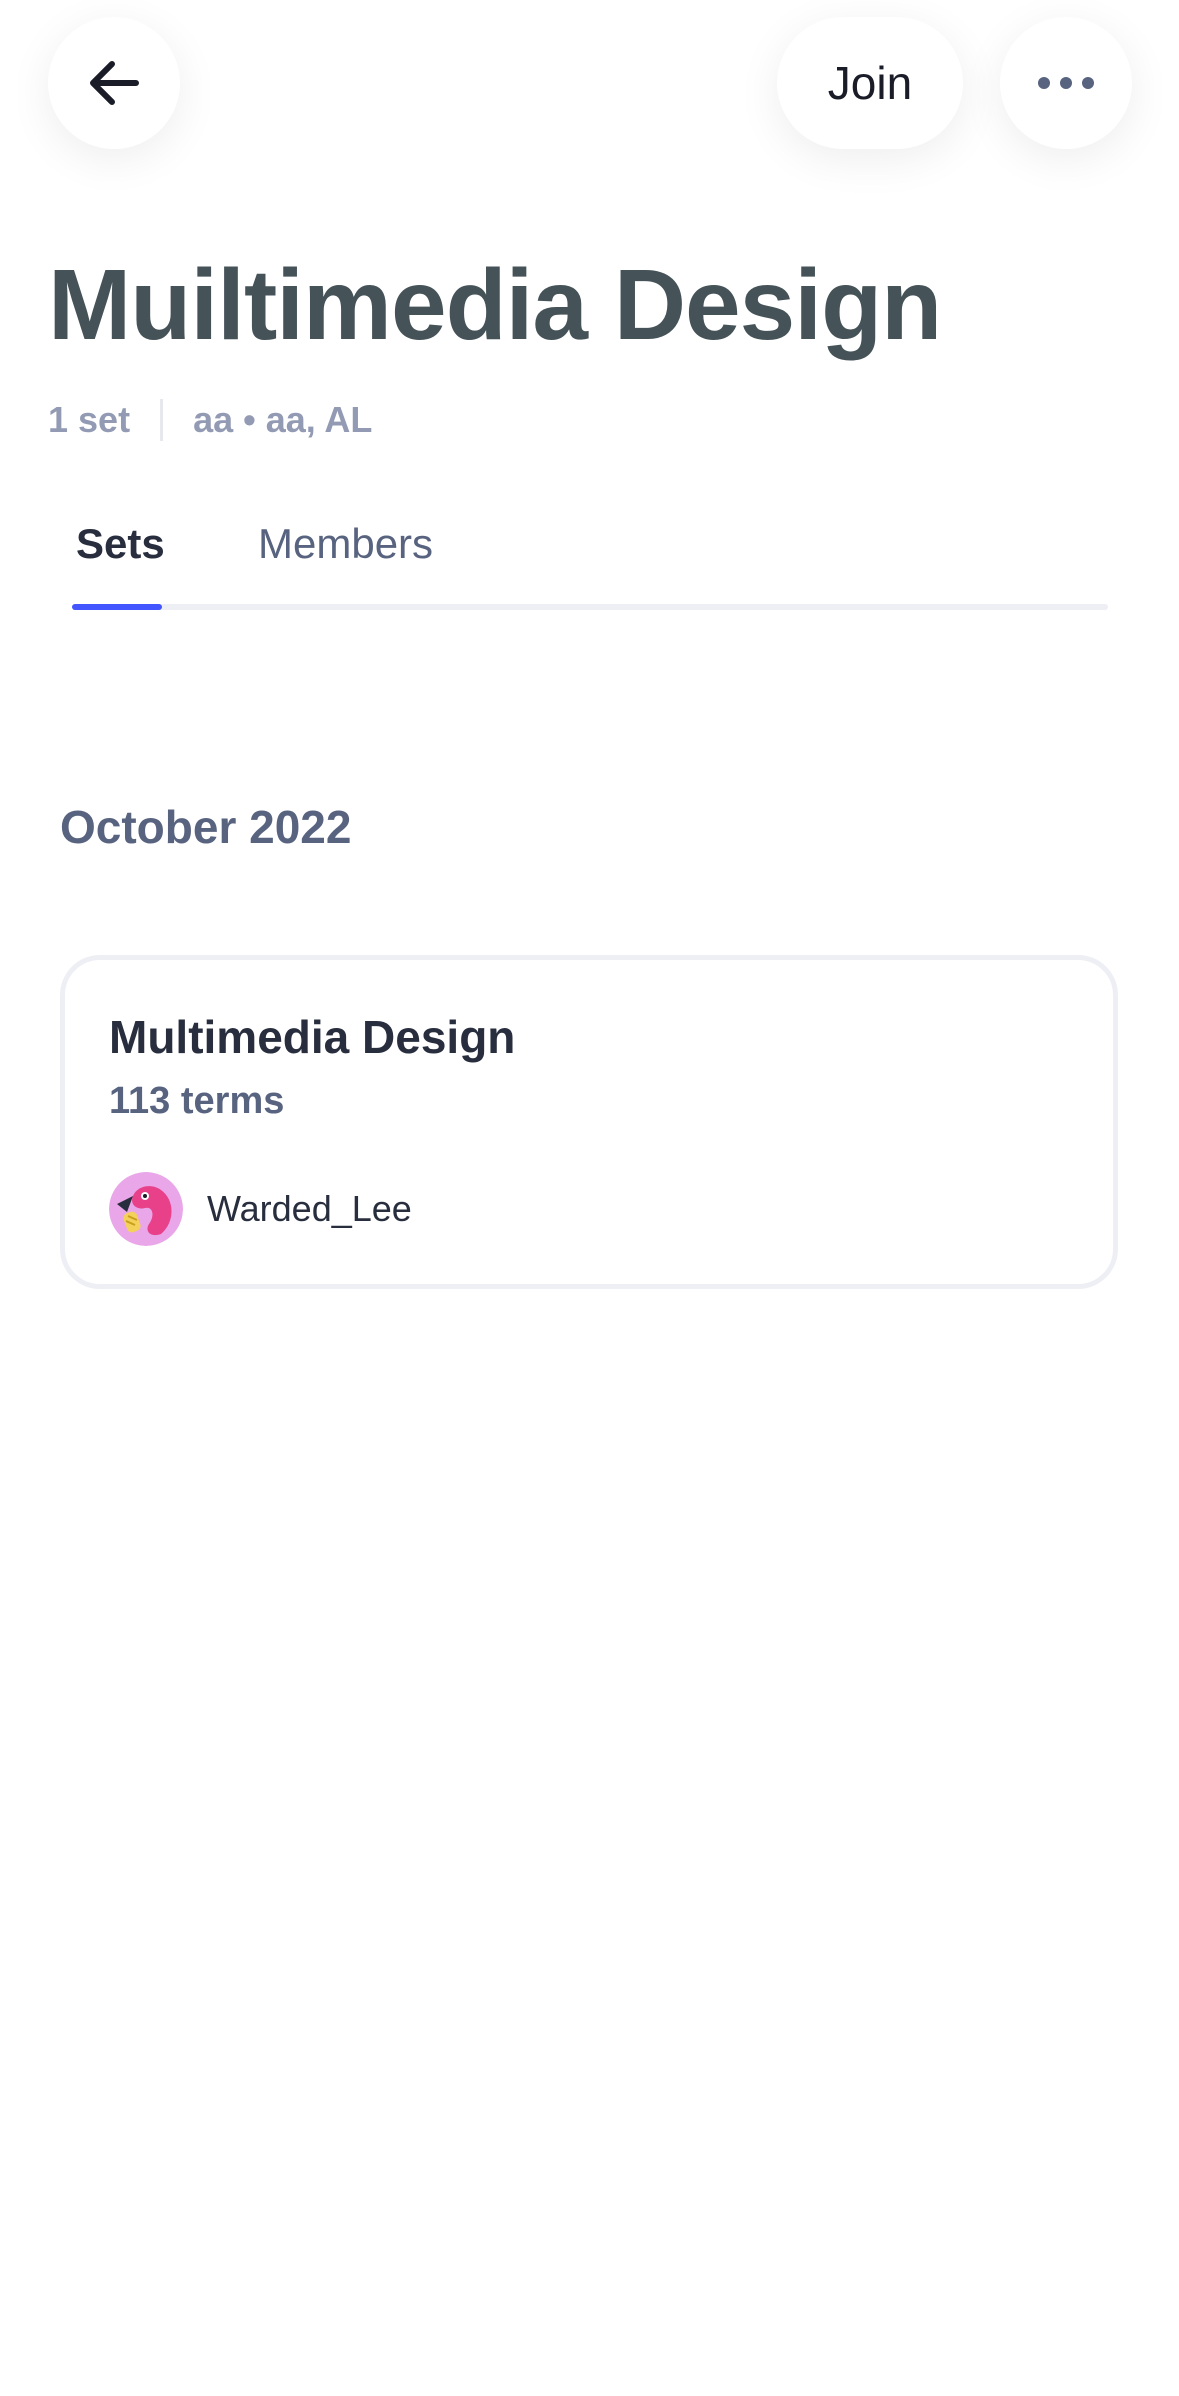  Describe the element at coordinates (146, 1209) in the screenshot. I see `flamingo-avatar-icon` at that location.